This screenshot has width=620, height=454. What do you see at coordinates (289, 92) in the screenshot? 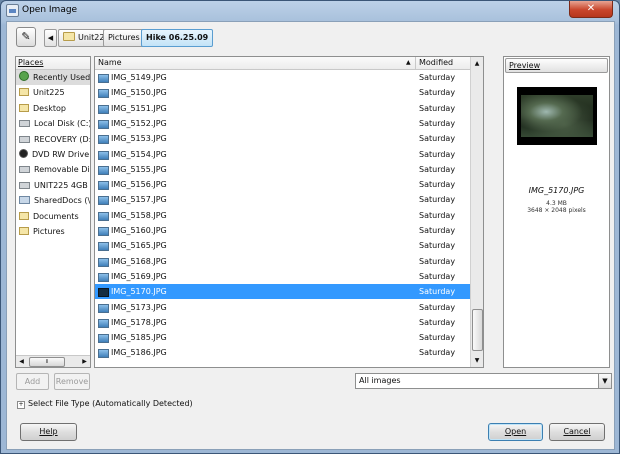
I see `file-row: IMG_5150.JPG Saturday` at bounding box center [289, 92].